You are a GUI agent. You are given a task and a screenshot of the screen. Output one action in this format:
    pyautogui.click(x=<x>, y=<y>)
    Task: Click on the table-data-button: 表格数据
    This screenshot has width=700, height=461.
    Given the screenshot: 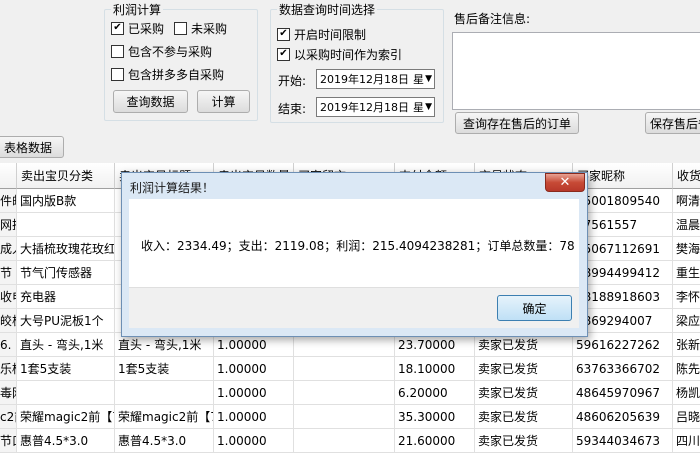 What is the action you would take?
    pyautogui.click(x=32, y=147)
    